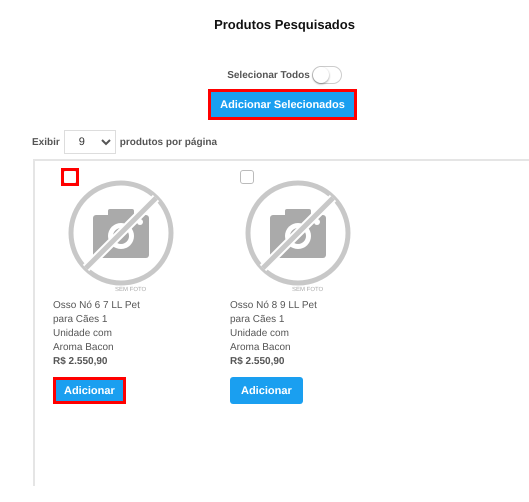 The width and height of the screenshot is (529, 502). What do you see at coordinates (284, 24) in the screenshot?
I see `page-title: Produtos Pesquisados` at bounding box center [284, 24].